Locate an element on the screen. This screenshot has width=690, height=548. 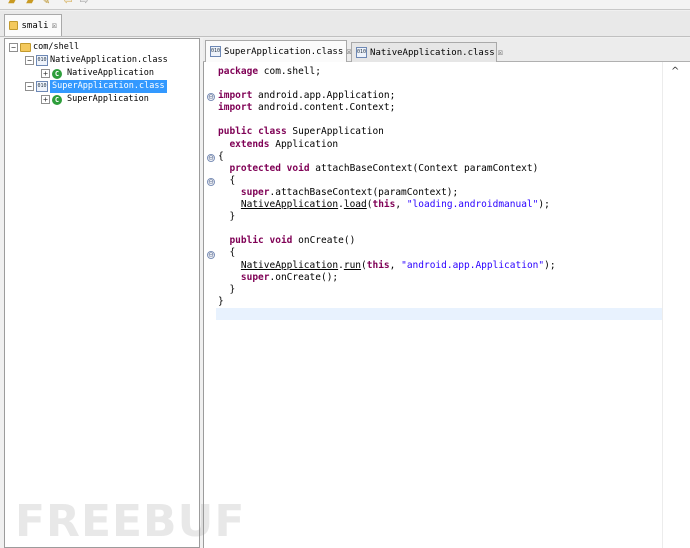
tree-row-root: − com/shell is located at coordinates (44, 47).